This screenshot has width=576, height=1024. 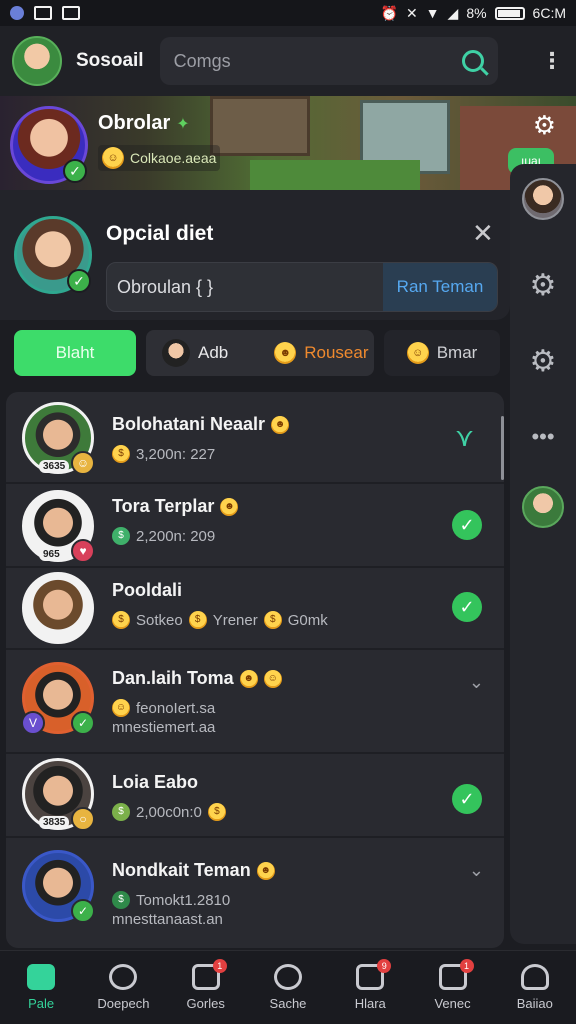 I want to click on nav-dice: 9 Hlara, so click(x=370, y=987).